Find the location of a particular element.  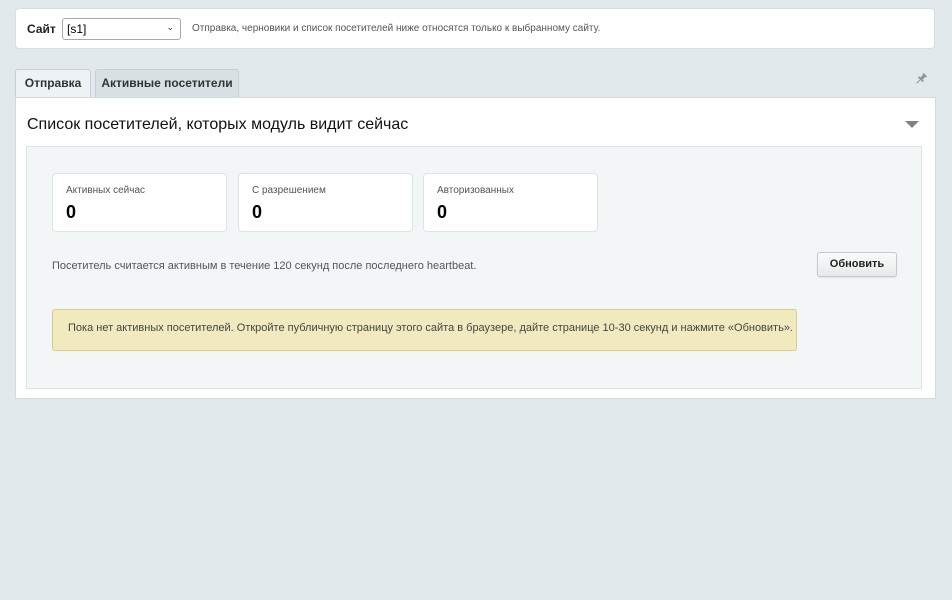

stat-label: Авторизованных is located at coordinates (475, 190).